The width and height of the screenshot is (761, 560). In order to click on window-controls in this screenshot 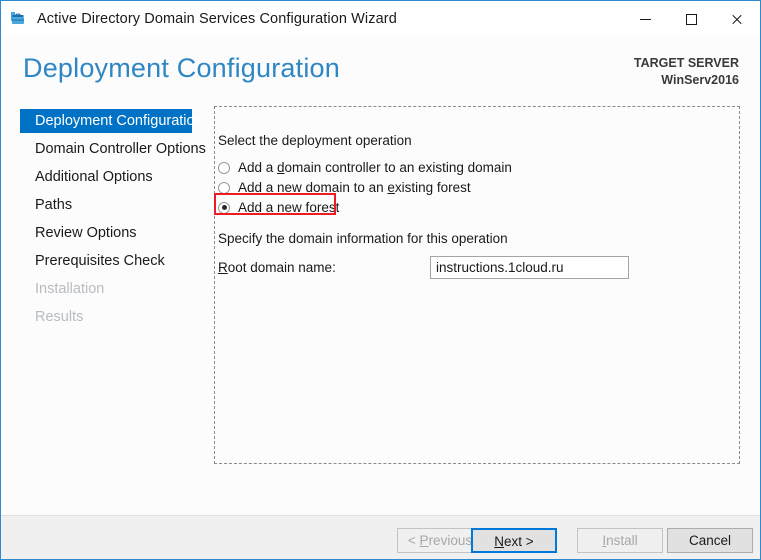, I will do `click(691, 19)`.